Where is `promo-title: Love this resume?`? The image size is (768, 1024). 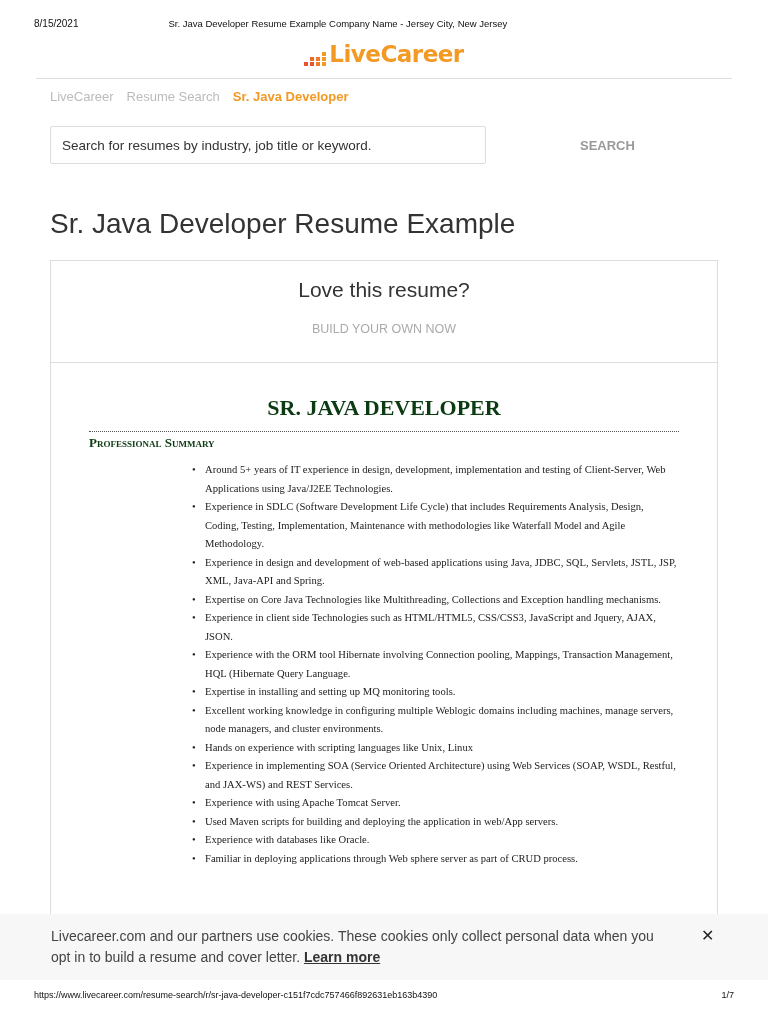
promo-title: Love this resume? is located at coordinates (384, 290).